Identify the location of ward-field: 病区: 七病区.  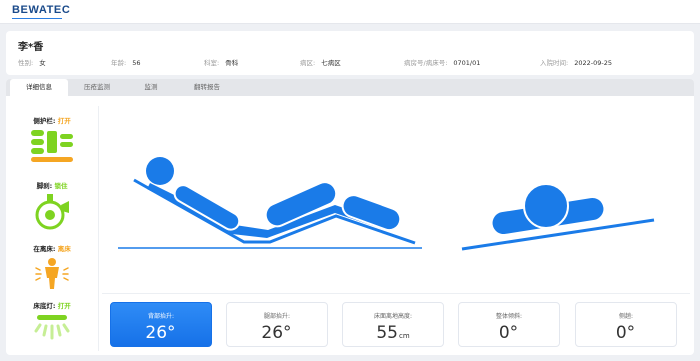
(320, 63).